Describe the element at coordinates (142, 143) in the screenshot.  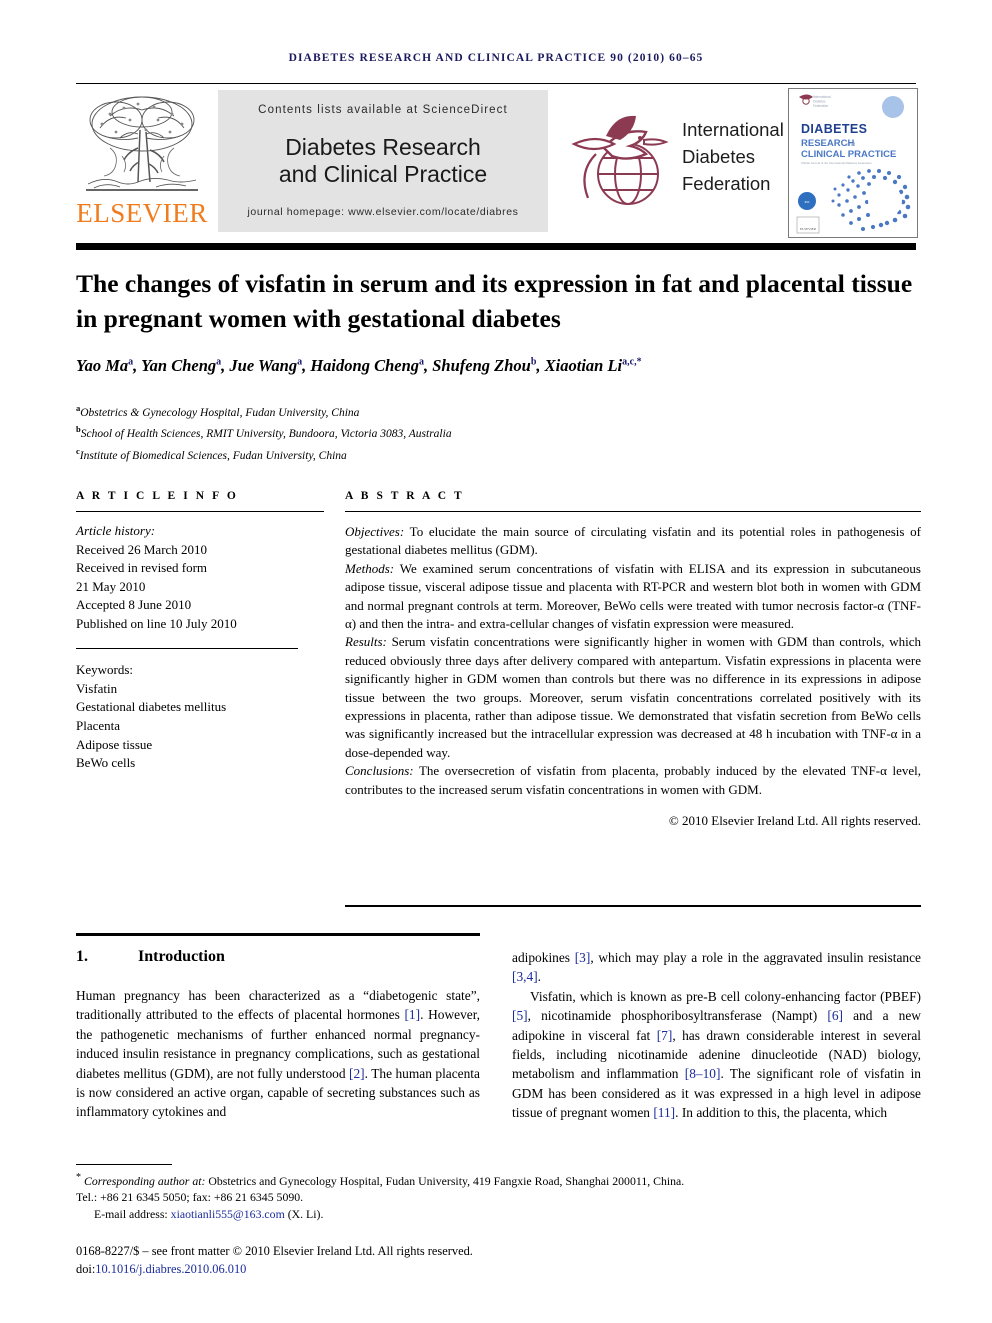
I see `elsevier-tree-icon` at that location.